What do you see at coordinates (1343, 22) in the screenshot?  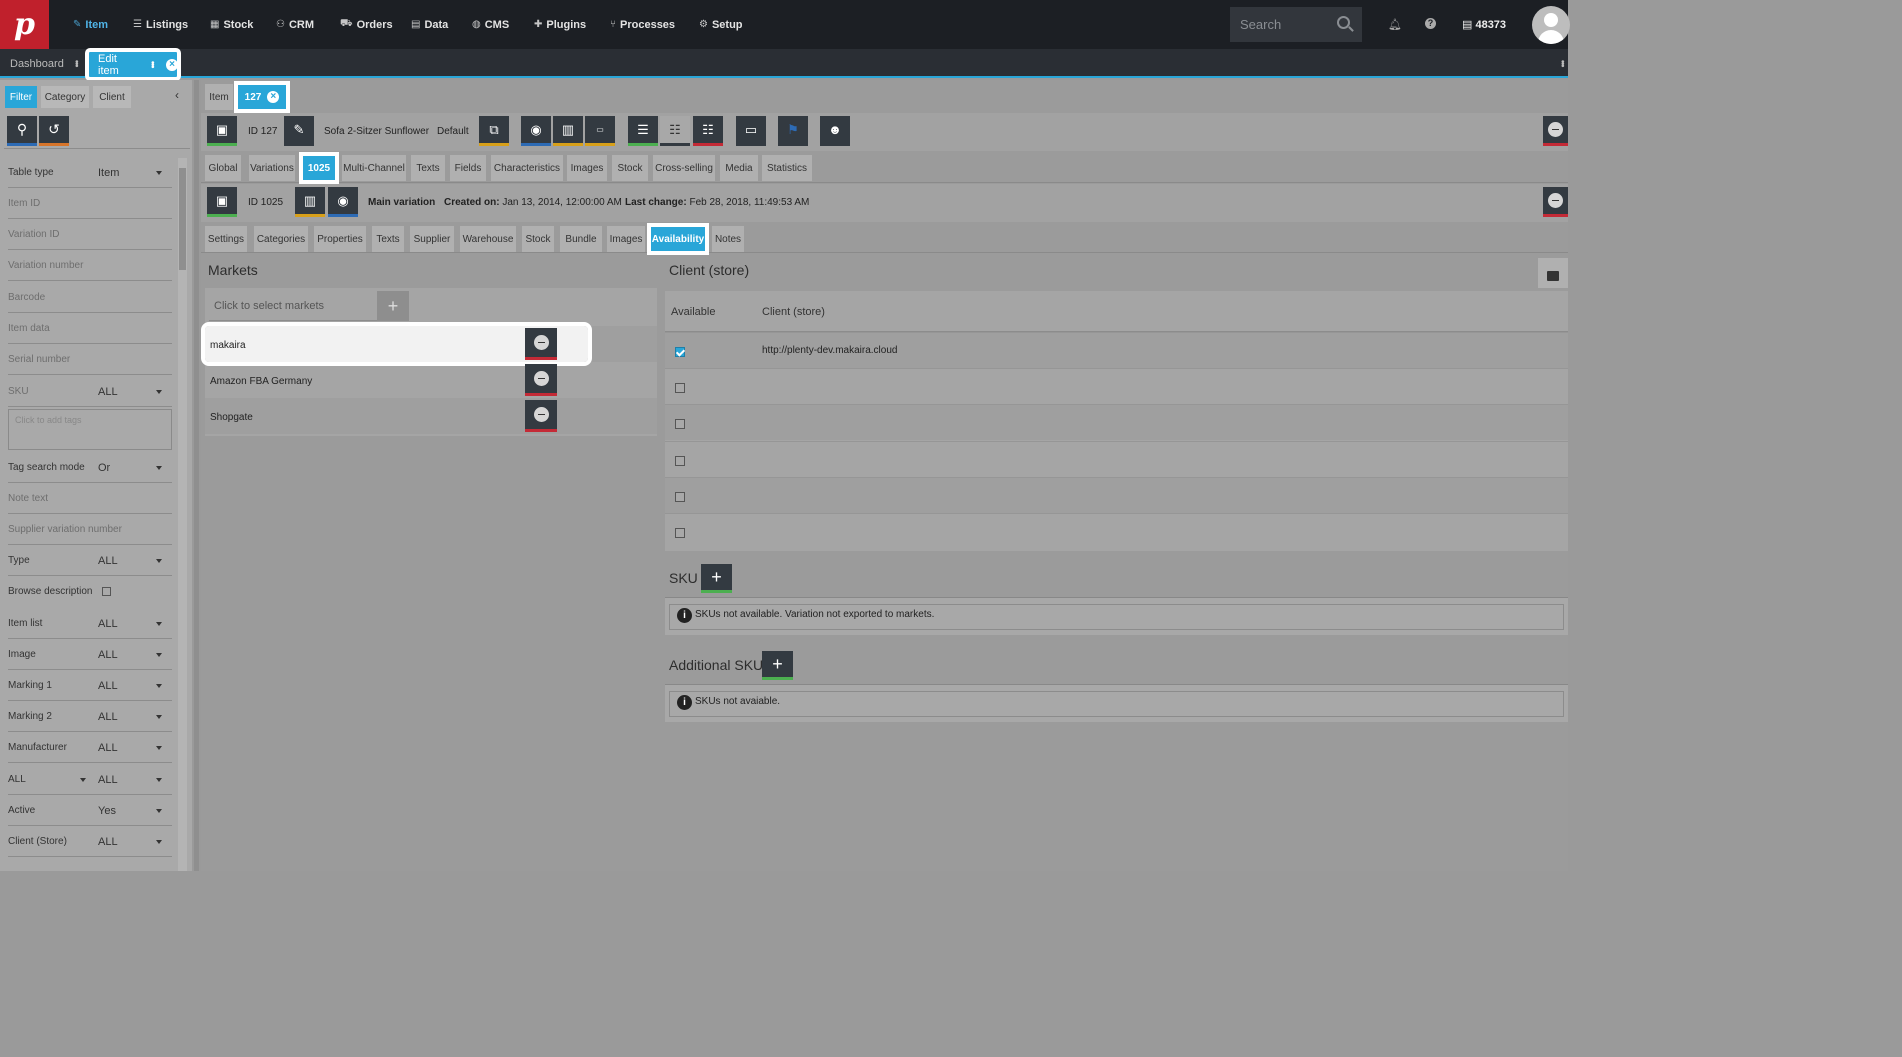 I see `search-icon` at bounding box center [1343, 22].